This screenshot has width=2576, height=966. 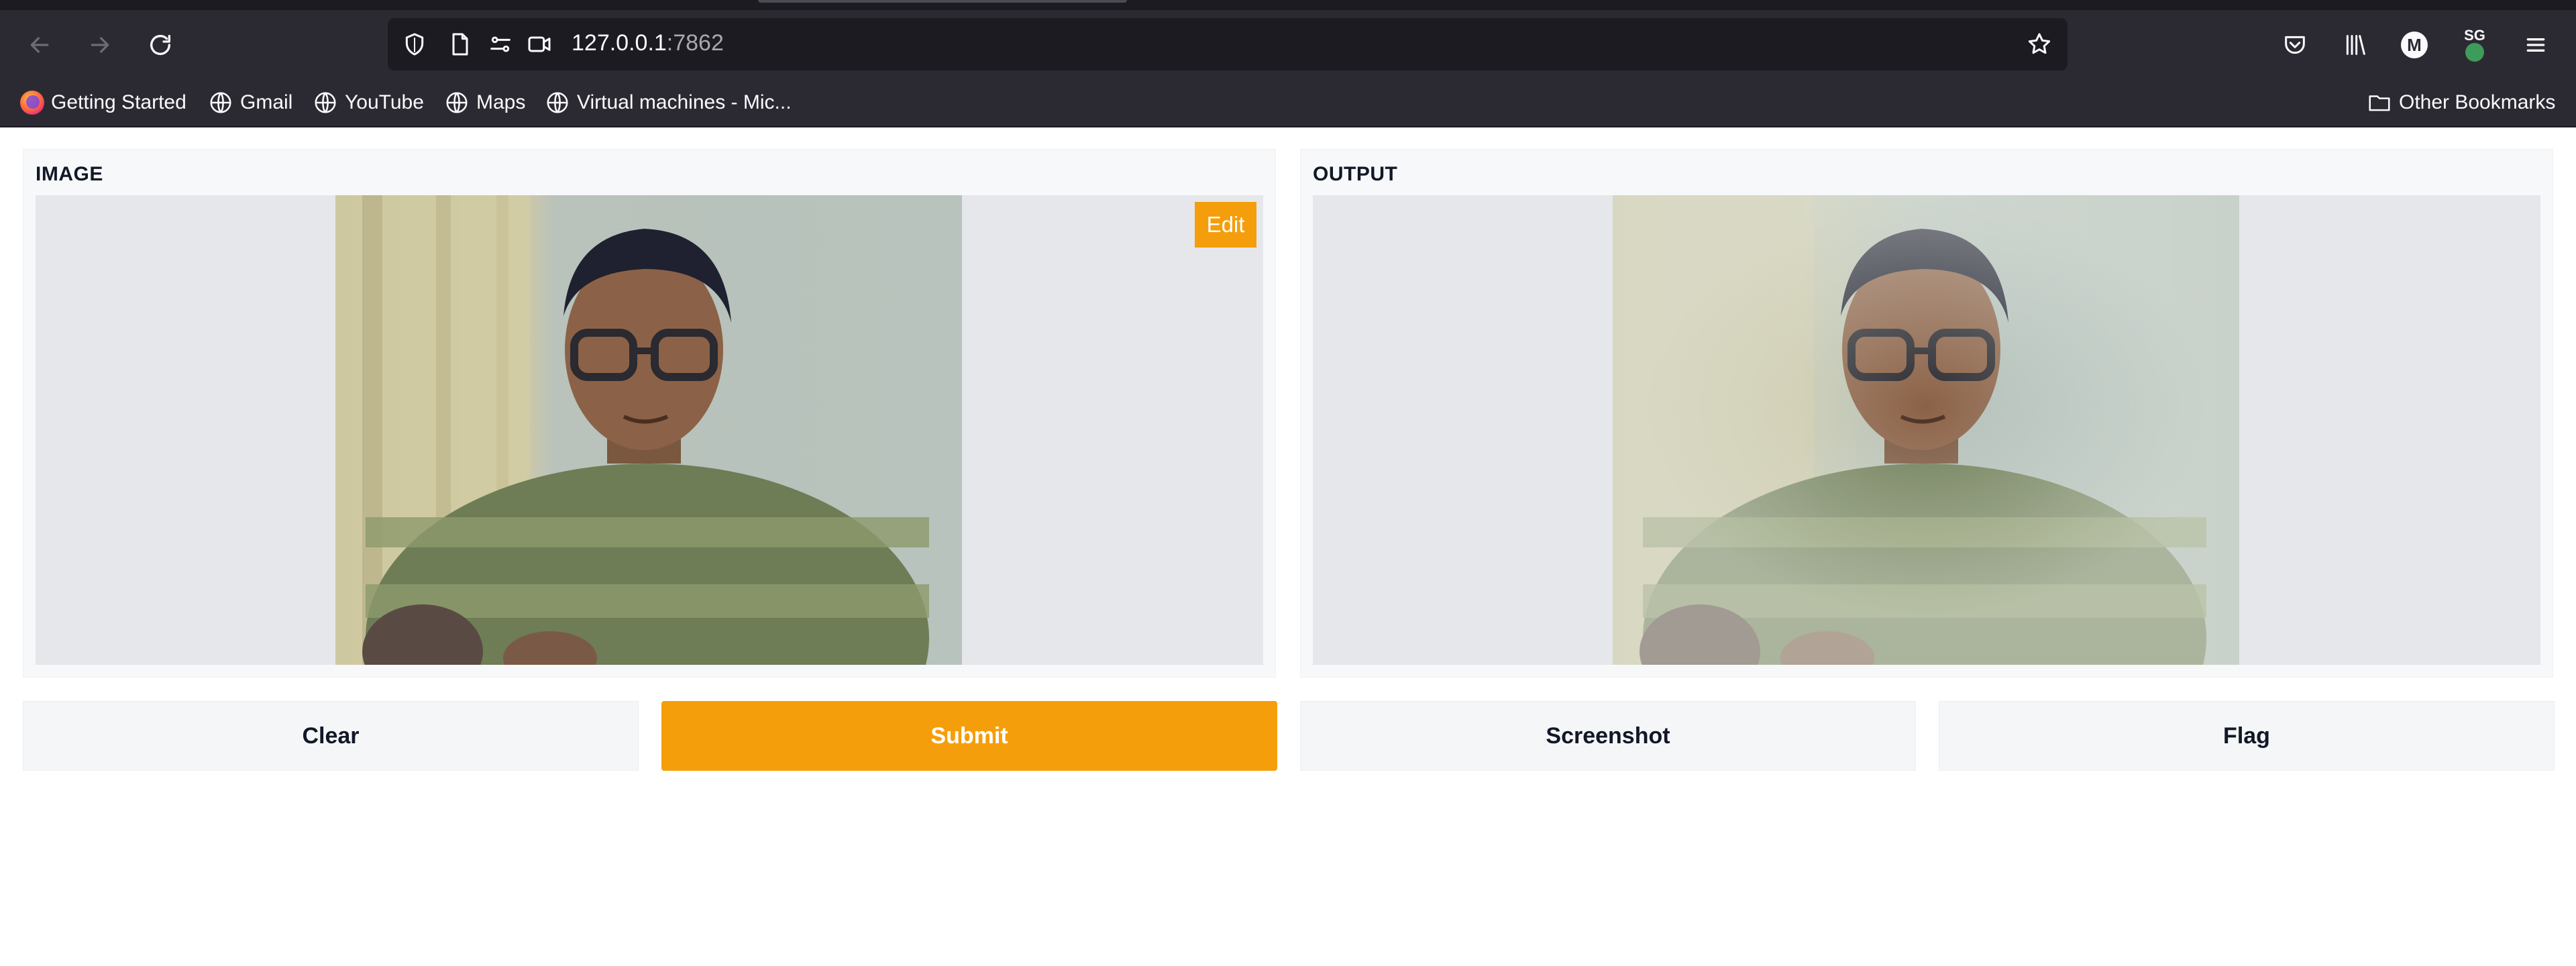 What do you see at coordinates (1288, 5) in the screenshot?
I see `tab-strip` at bounding box center [1288, 5].